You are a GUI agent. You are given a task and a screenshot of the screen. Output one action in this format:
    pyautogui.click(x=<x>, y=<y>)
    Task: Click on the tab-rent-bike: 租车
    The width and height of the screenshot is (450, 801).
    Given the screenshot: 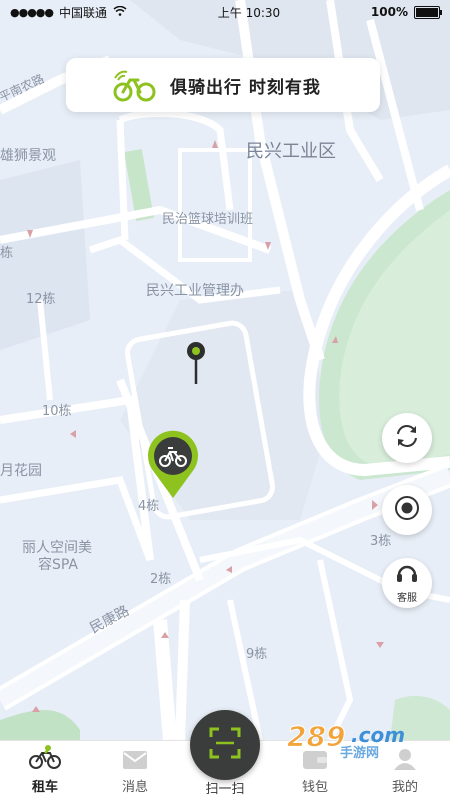 What is the action you would take?
    pyautogui.click(x=45, y=771)
    